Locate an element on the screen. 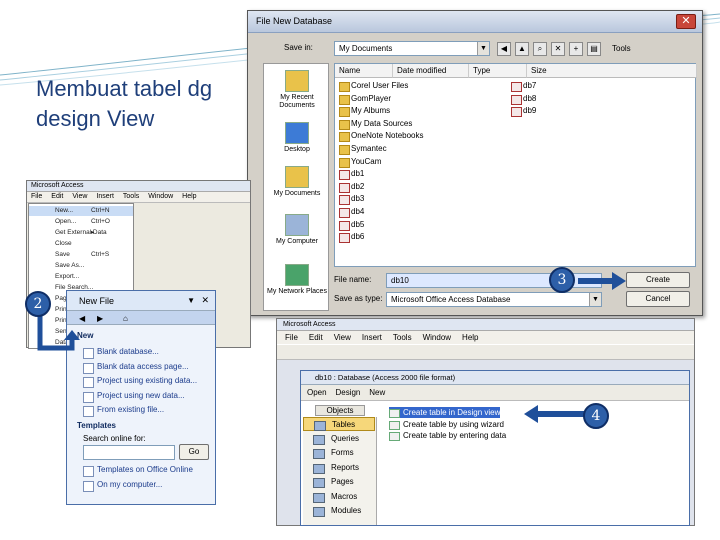  file-menu-item: New... Ctrl+N is located at coordinates (81, 211).